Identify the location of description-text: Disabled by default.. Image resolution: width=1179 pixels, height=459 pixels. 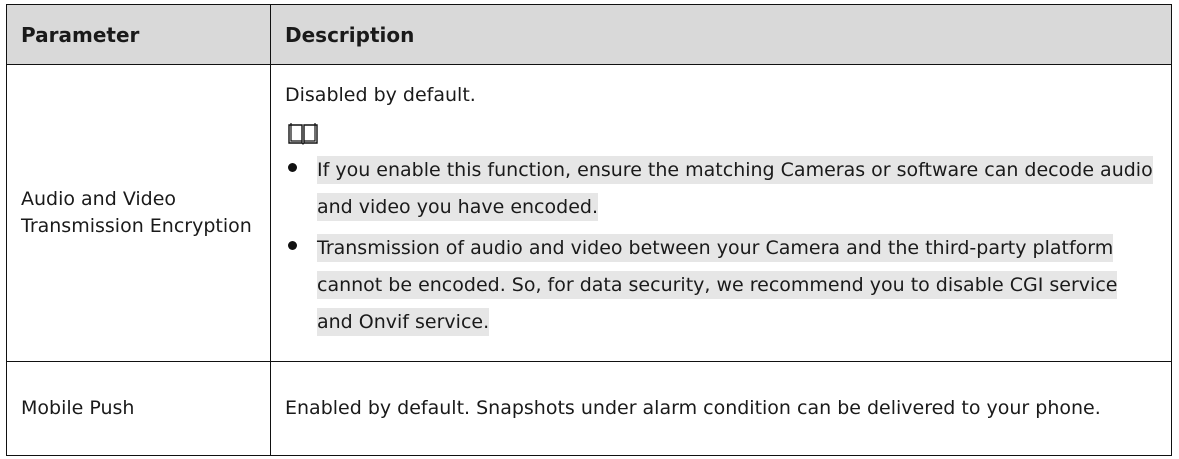
(380, 94).